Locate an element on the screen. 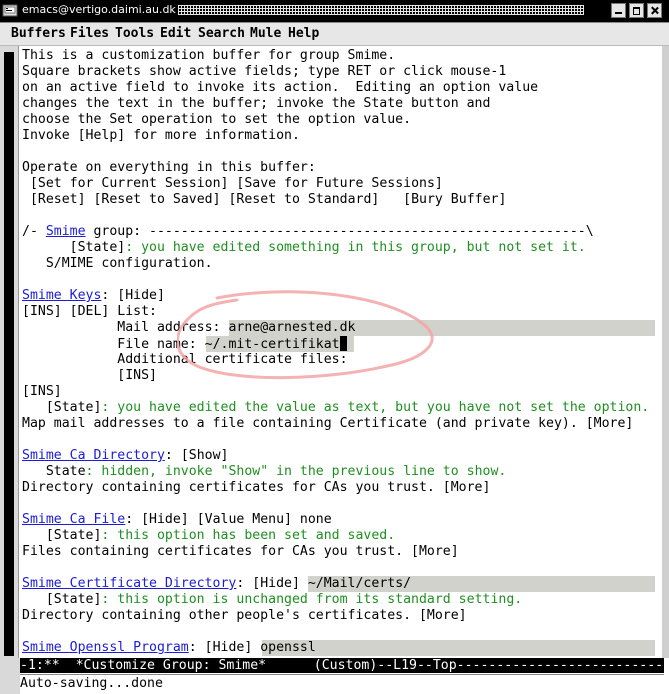 This screenshot has width=669, height=694. openssl-hide-button: [Hide] is located at coordinates (229, 647).